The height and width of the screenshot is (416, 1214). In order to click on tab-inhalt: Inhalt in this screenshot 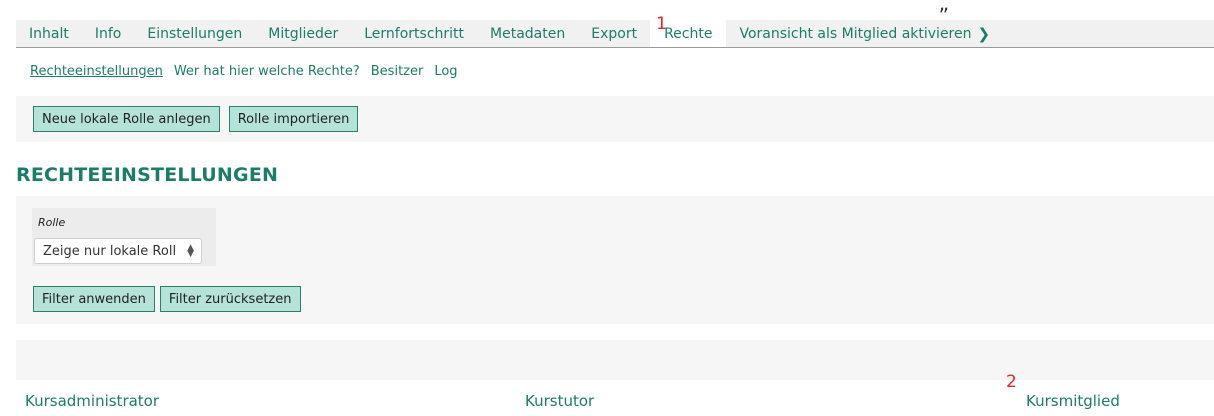, I will do `click(49, 33)`.